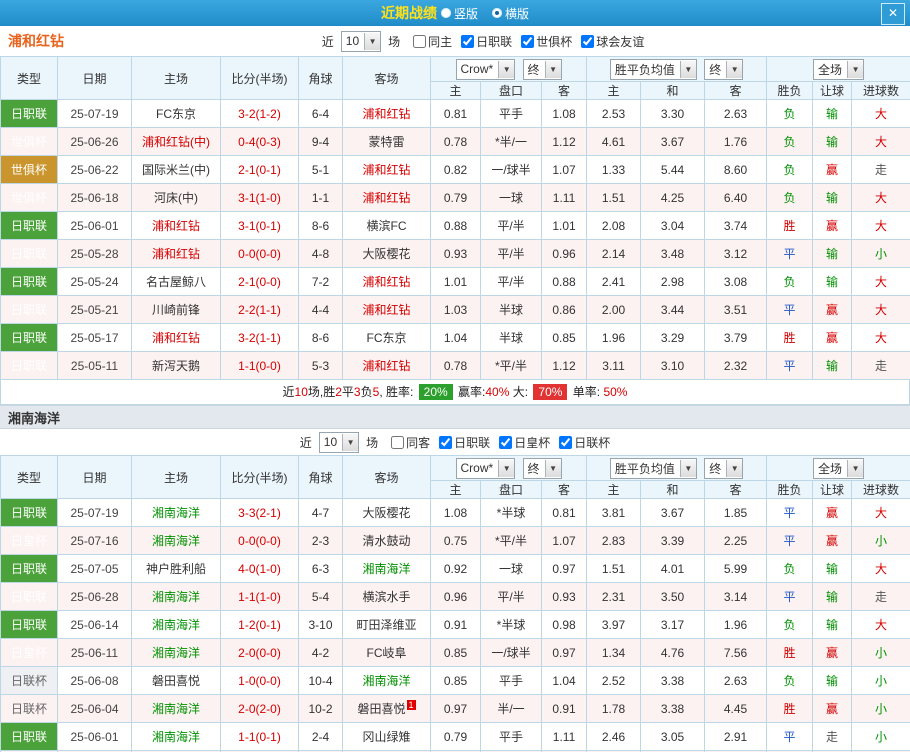  I want to click on match-result-cell: 胜, so click(790, 225).